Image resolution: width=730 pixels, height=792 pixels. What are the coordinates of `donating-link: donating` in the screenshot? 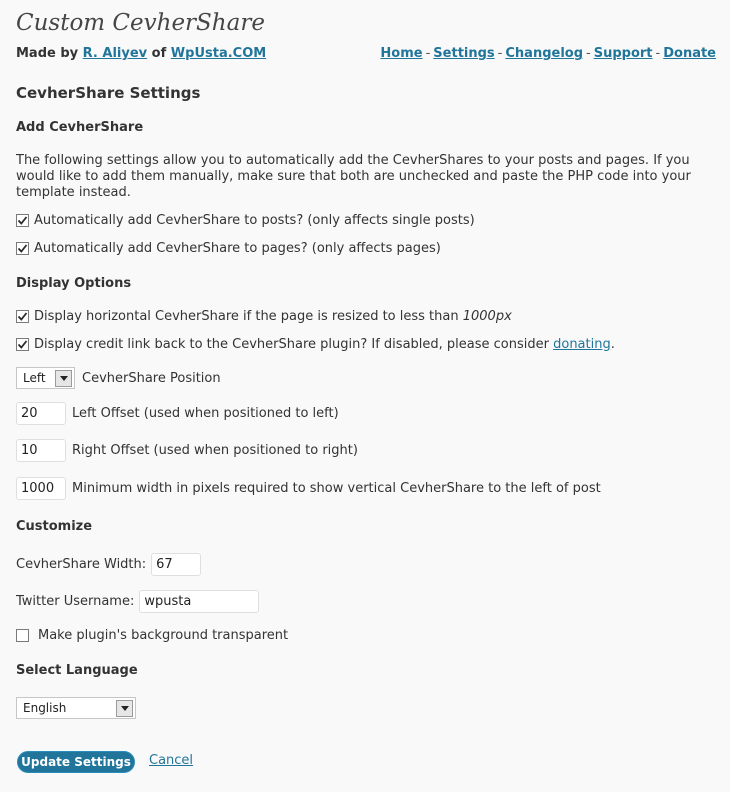 It's located at (582, 344).